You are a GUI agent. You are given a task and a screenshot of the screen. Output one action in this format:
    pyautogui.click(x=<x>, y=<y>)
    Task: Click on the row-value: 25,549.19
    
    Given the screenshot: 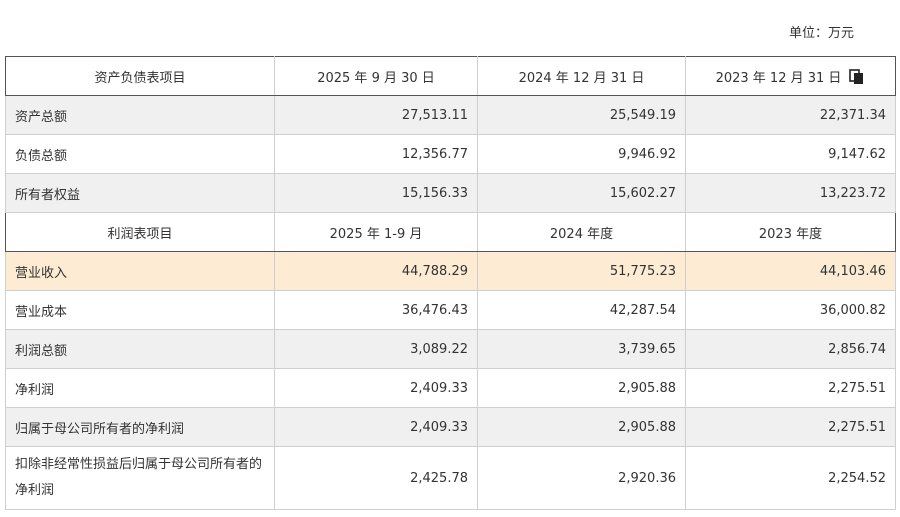 What is the action you would take?
    pyautogui.click(x=581, y=115)
    